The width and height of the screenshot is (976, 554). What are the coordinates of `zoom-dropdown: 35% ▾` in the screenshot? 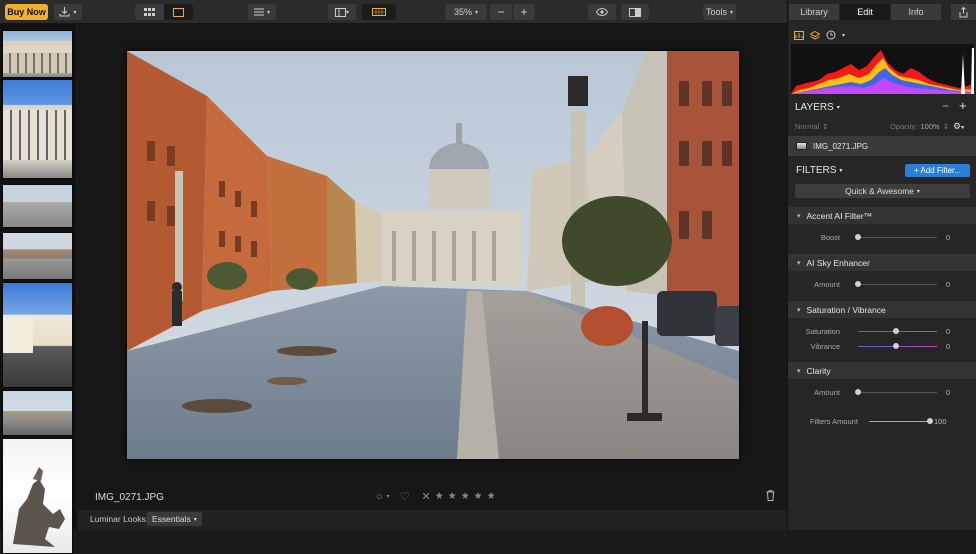 It's located at (466, 12).